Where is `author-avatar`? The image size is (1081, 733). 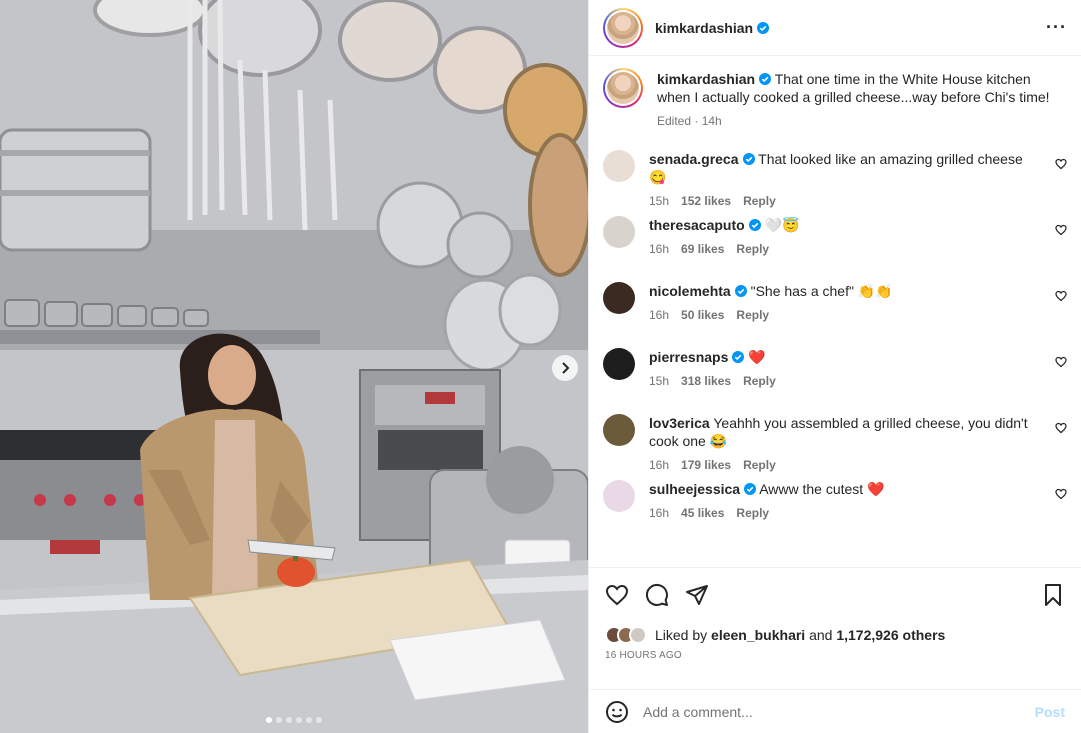 author-avatar is located at coordinates (623, 27).